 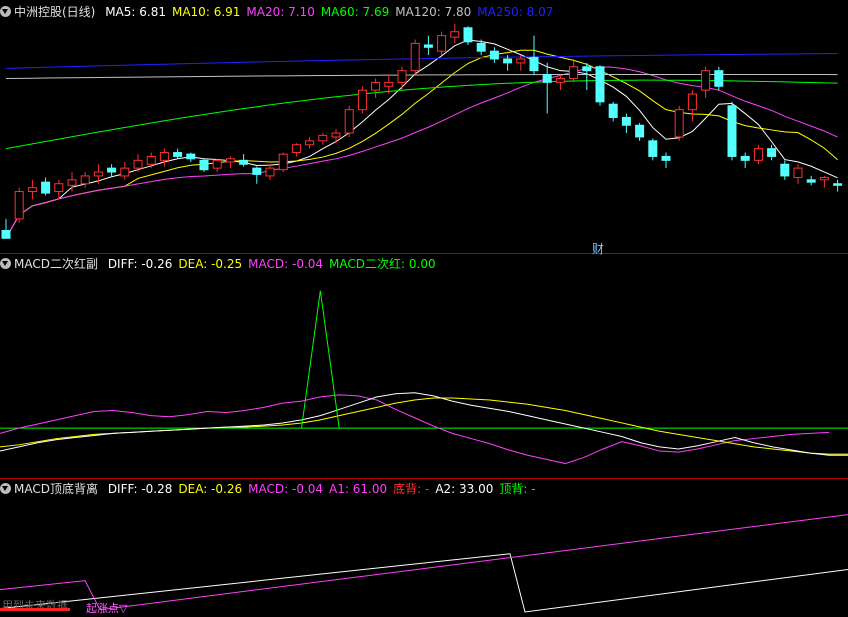 I want to click on legend-MA60: MA60: 7.69, so click(x=355, y=12).